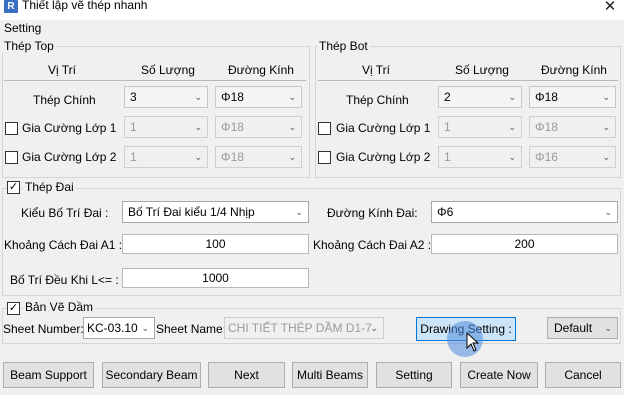  What do you see at coordinates (11, 157) in the screenshot?
I see `top-layer2-checkbox` at bounding box center [11, 157].